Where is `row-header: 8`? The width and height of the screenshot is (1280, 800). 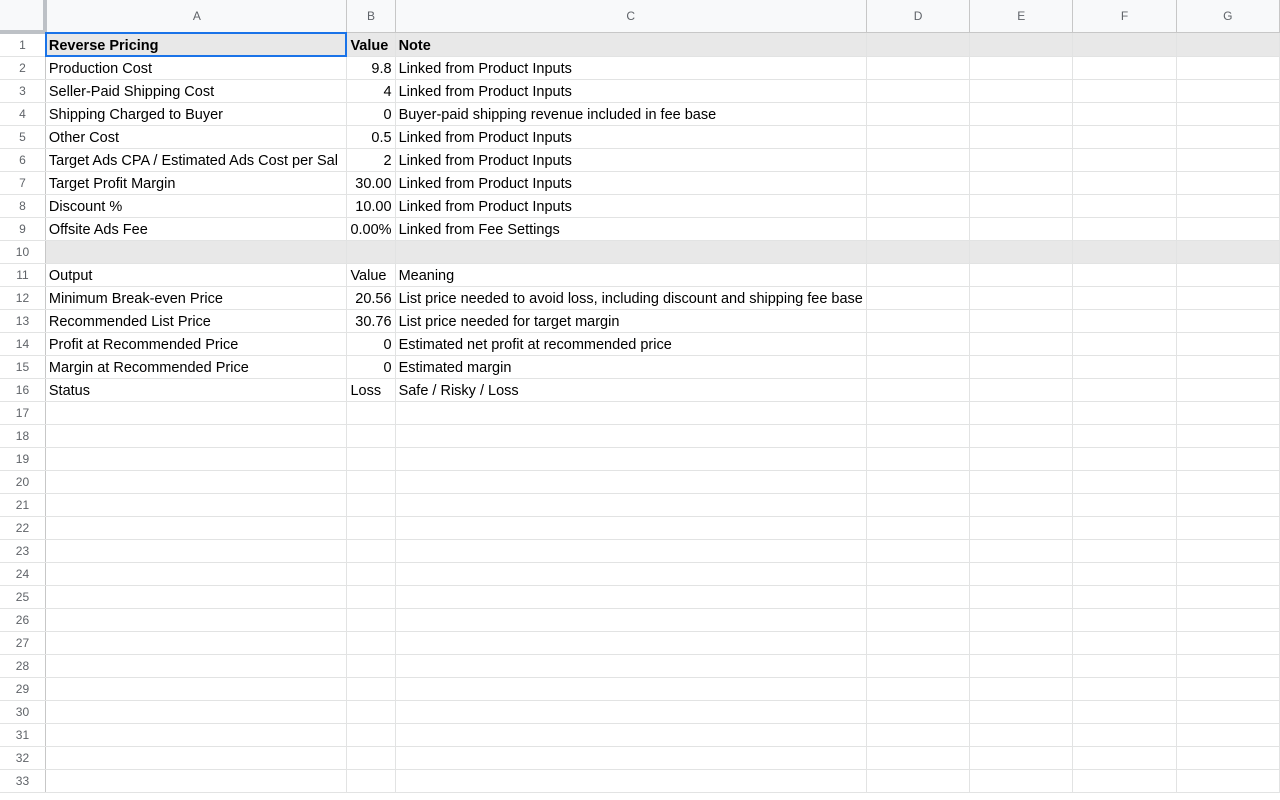 row-header: 8 is located at coordinates (23, 206).